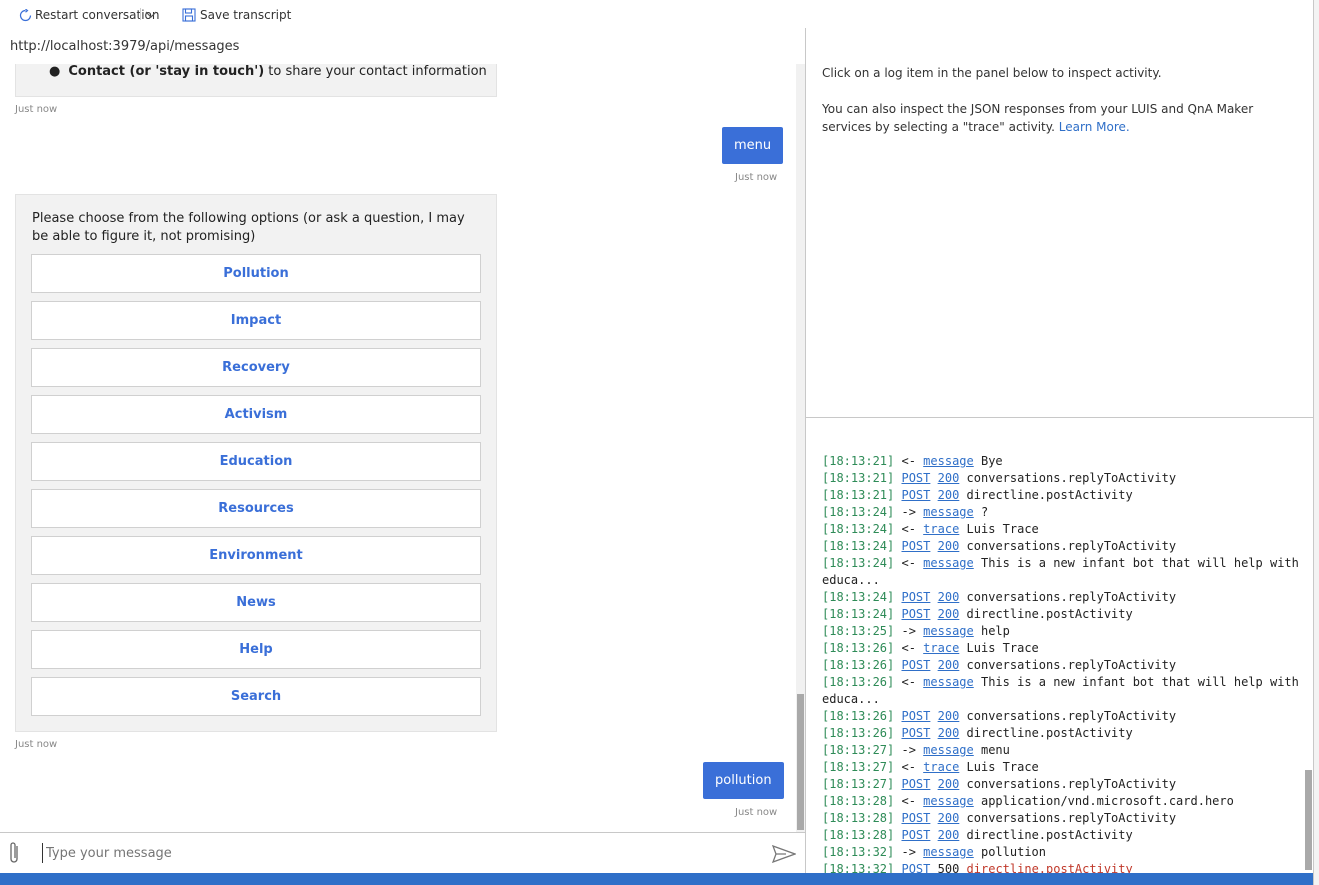 The width and height of the screenshot is (1319, 885). Describe the element at coordinates (256, 461) in the screenshot. I see `option-education-button: Education` at that location.